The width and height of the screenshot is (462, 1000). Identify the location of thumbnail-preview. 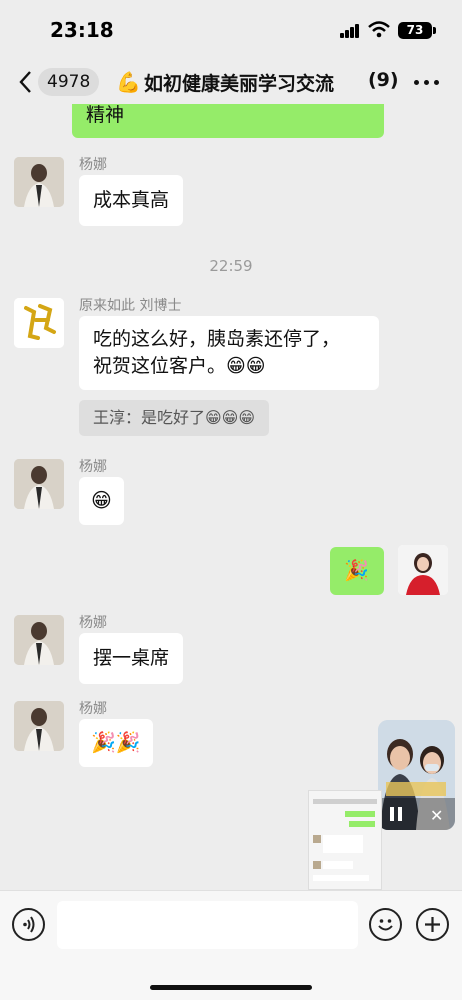
(345, 840).